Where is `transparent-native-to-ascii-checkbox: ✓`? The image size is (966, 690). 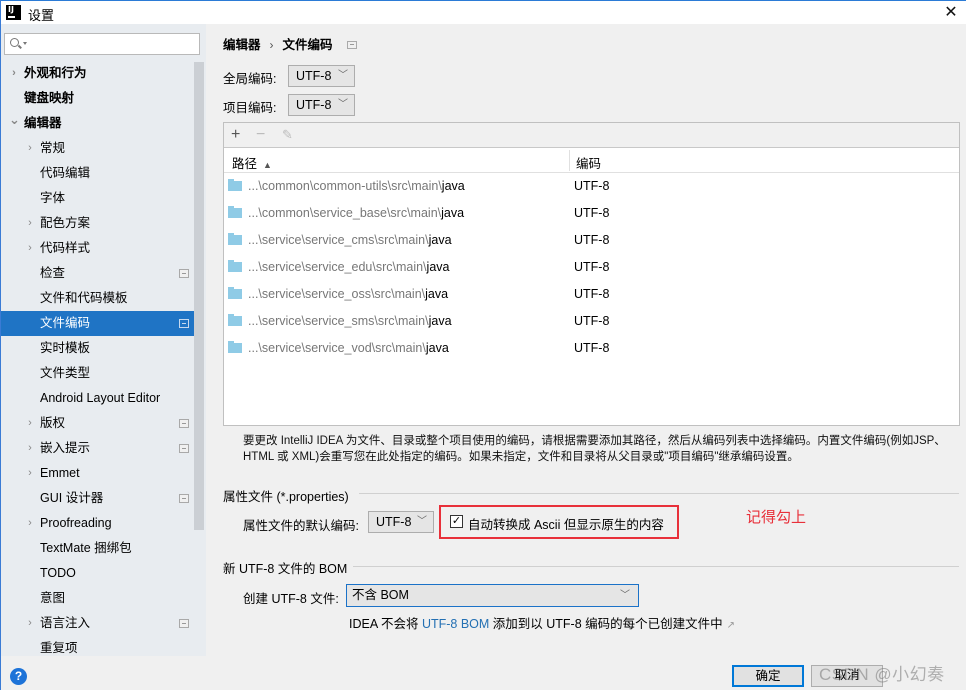 transparent-native-to-ascii-checkbox: ✓ is located at coordinates (456, 521).